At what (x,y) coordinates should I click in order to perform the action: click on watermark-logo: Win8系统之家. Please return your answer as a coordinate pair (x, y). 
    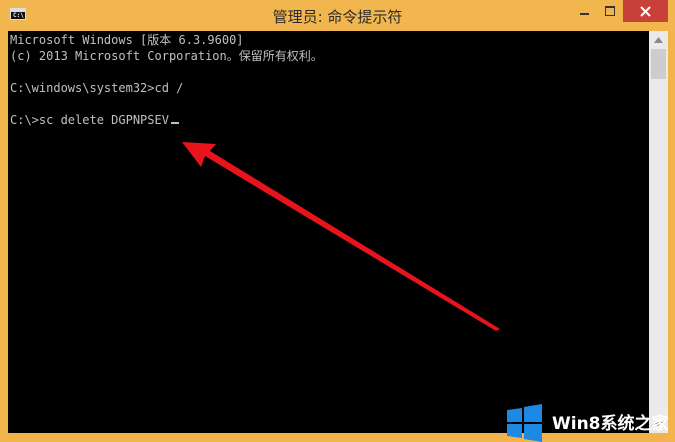
    Looking at the image, I should click on (590, 422).